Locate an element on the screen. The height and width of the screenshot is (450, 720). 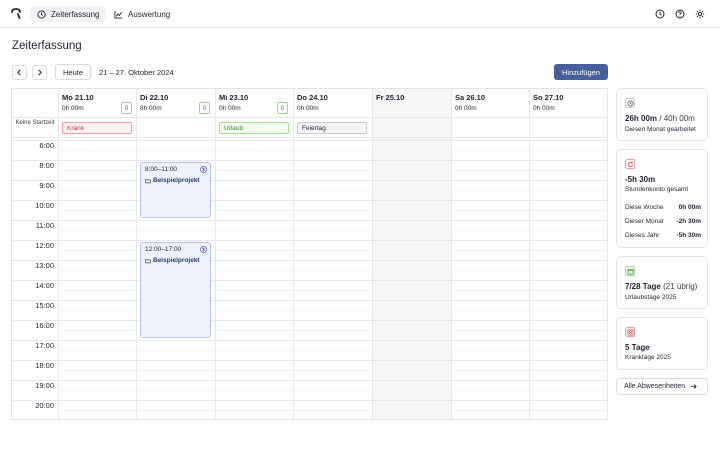
hour-label: 16:00 is located at coordinates (44, 325).